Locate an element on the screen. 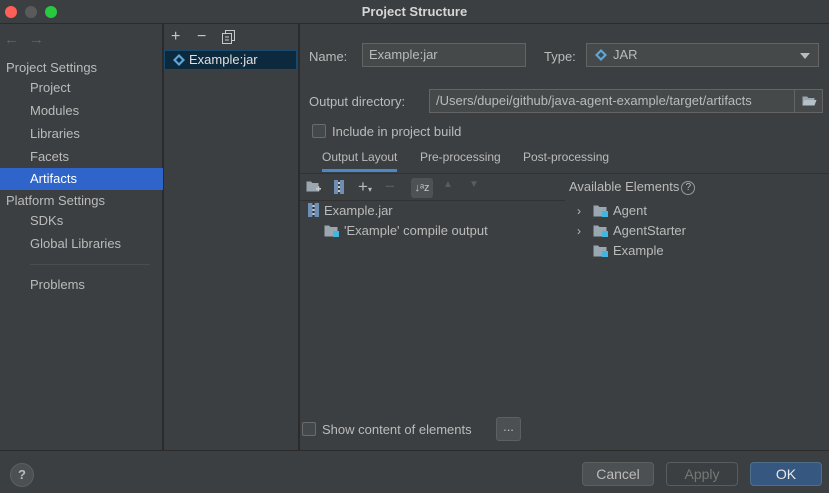 The width and height of the screenshot is (829, 493). nav-item-modules: Modules is located at coordinates (81, 111).